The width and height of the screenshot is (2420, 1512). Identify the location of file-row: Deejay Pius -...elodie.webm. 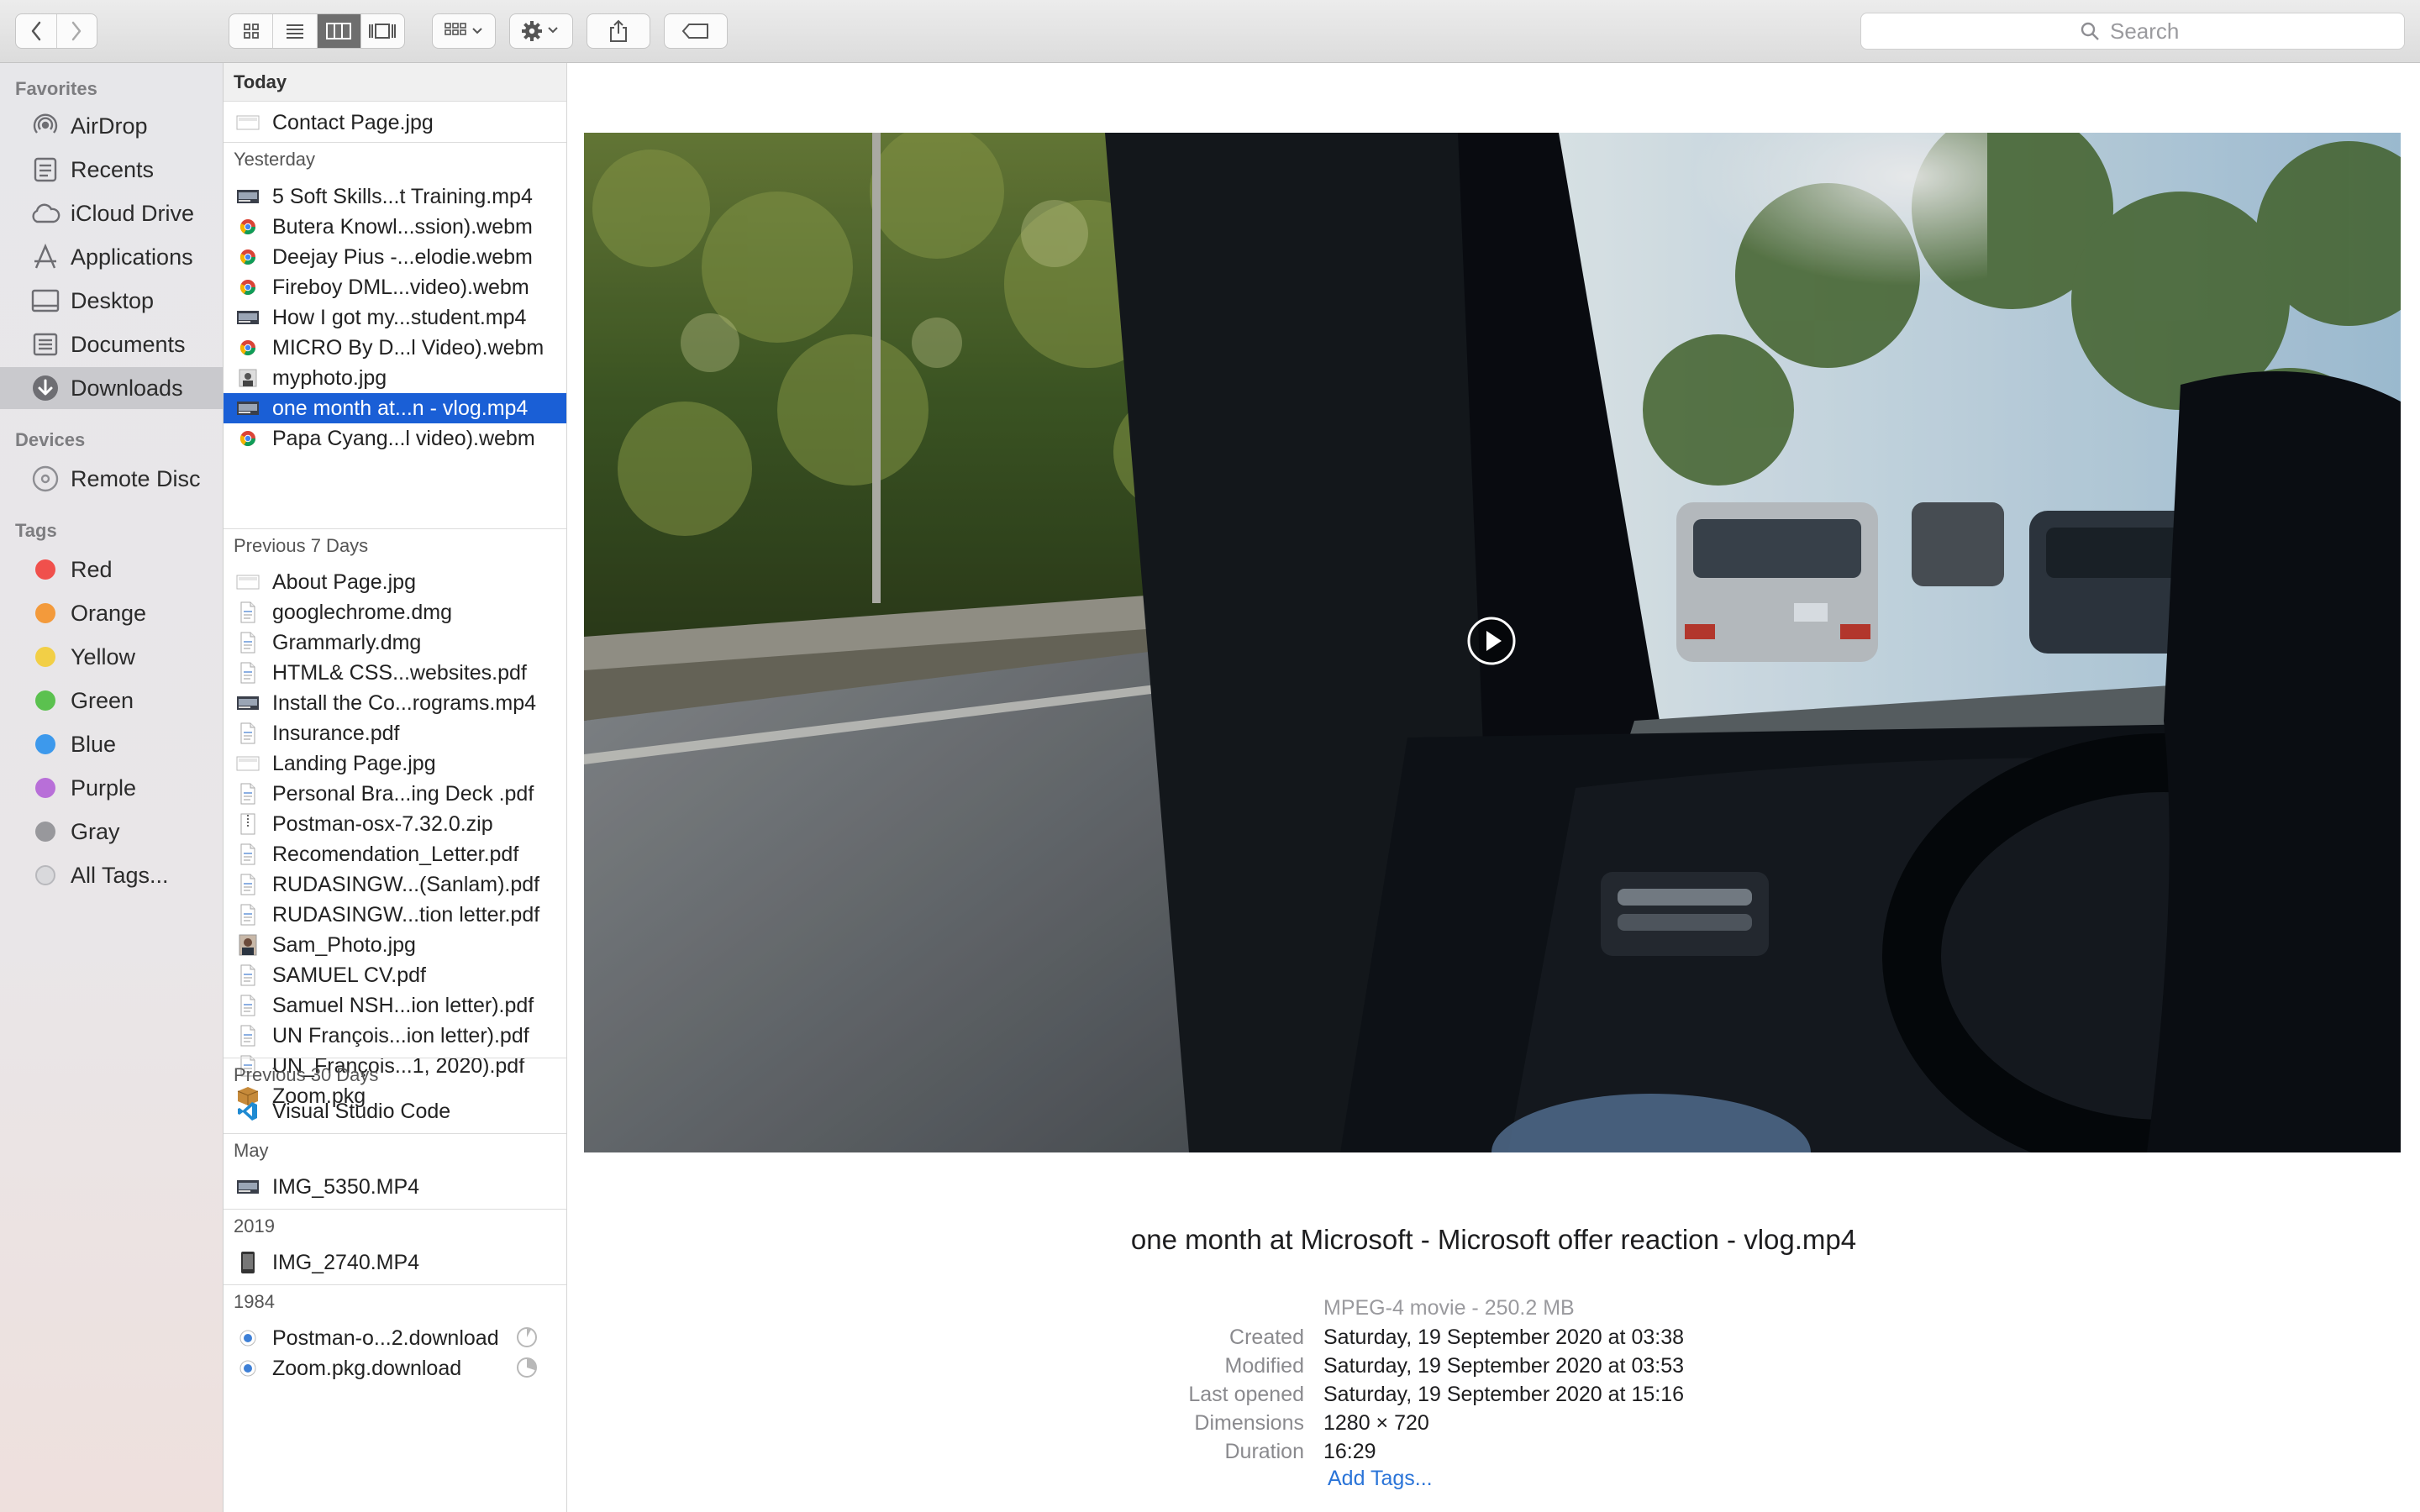
(395, 257).